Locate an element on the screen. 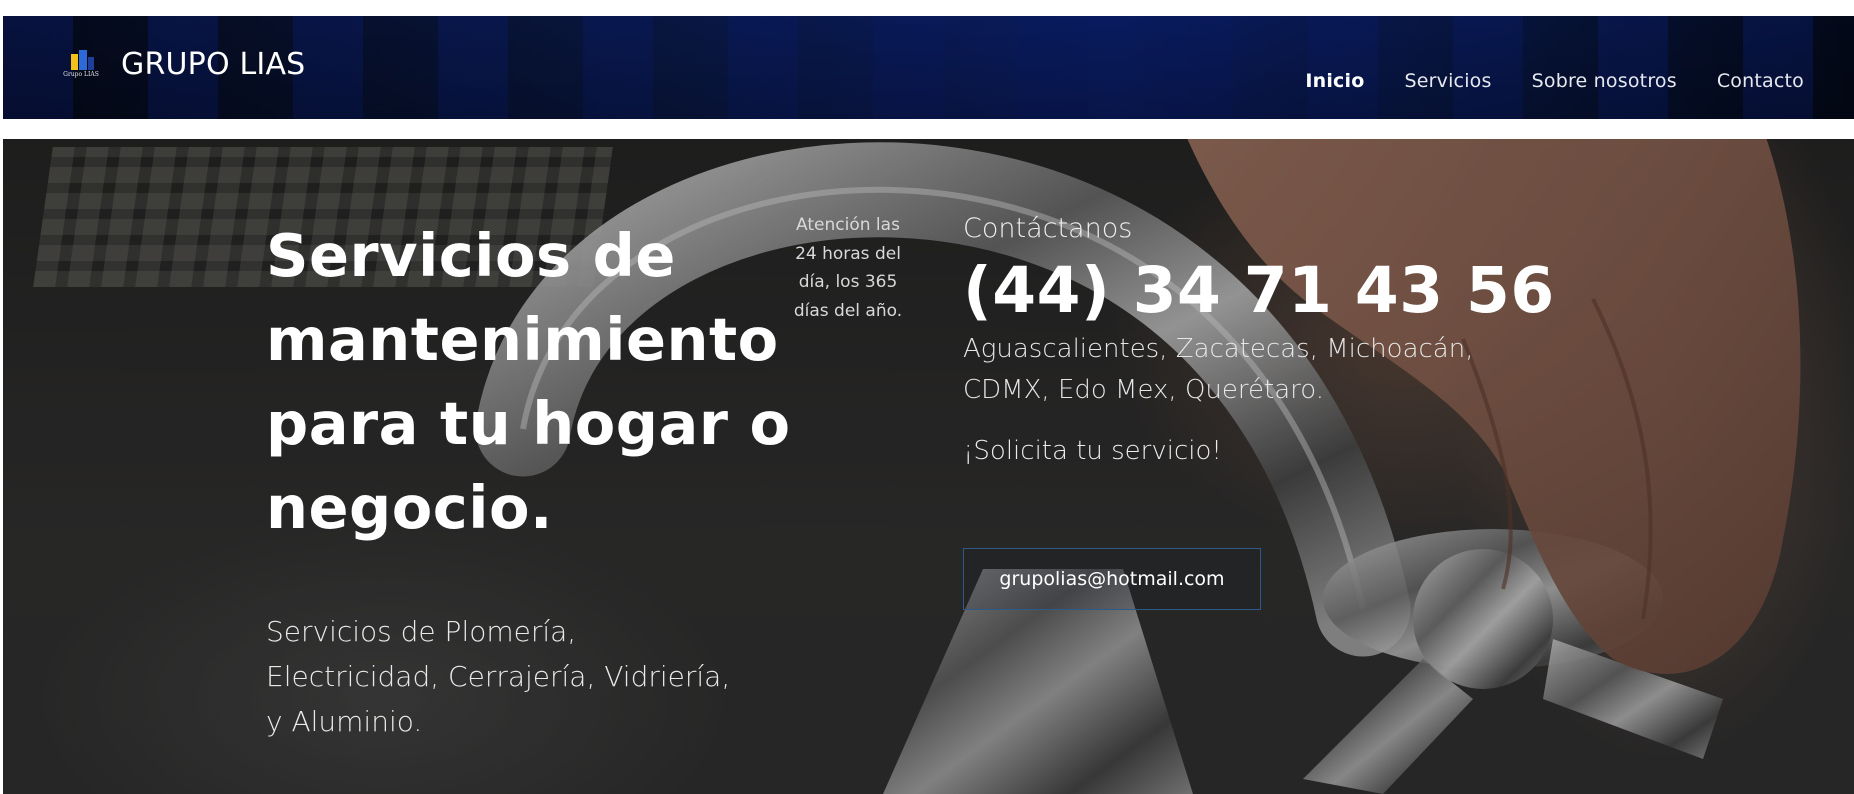  phone-number: (44) 34 71 43 56 is located at coordinates (1258, 291).